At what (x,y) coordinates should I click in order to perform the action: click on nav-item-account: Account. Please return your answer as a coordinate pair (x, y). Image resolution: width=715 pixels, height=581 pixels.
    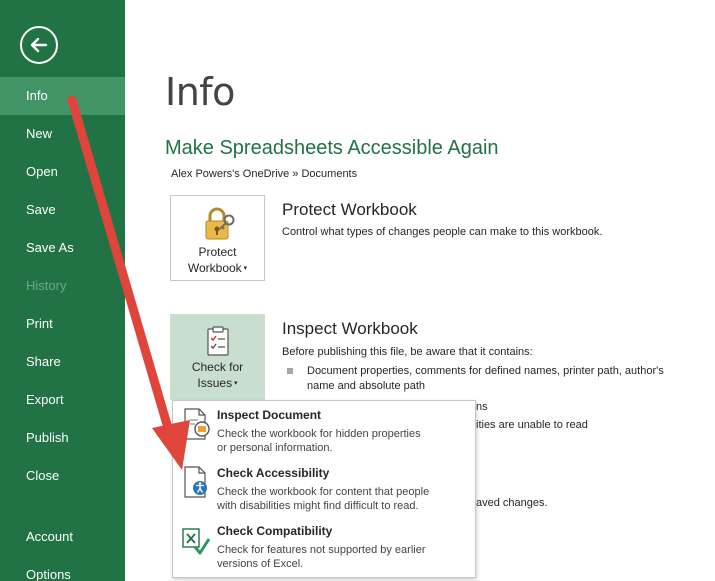
    Looking at the image, I should click on (62, 537).